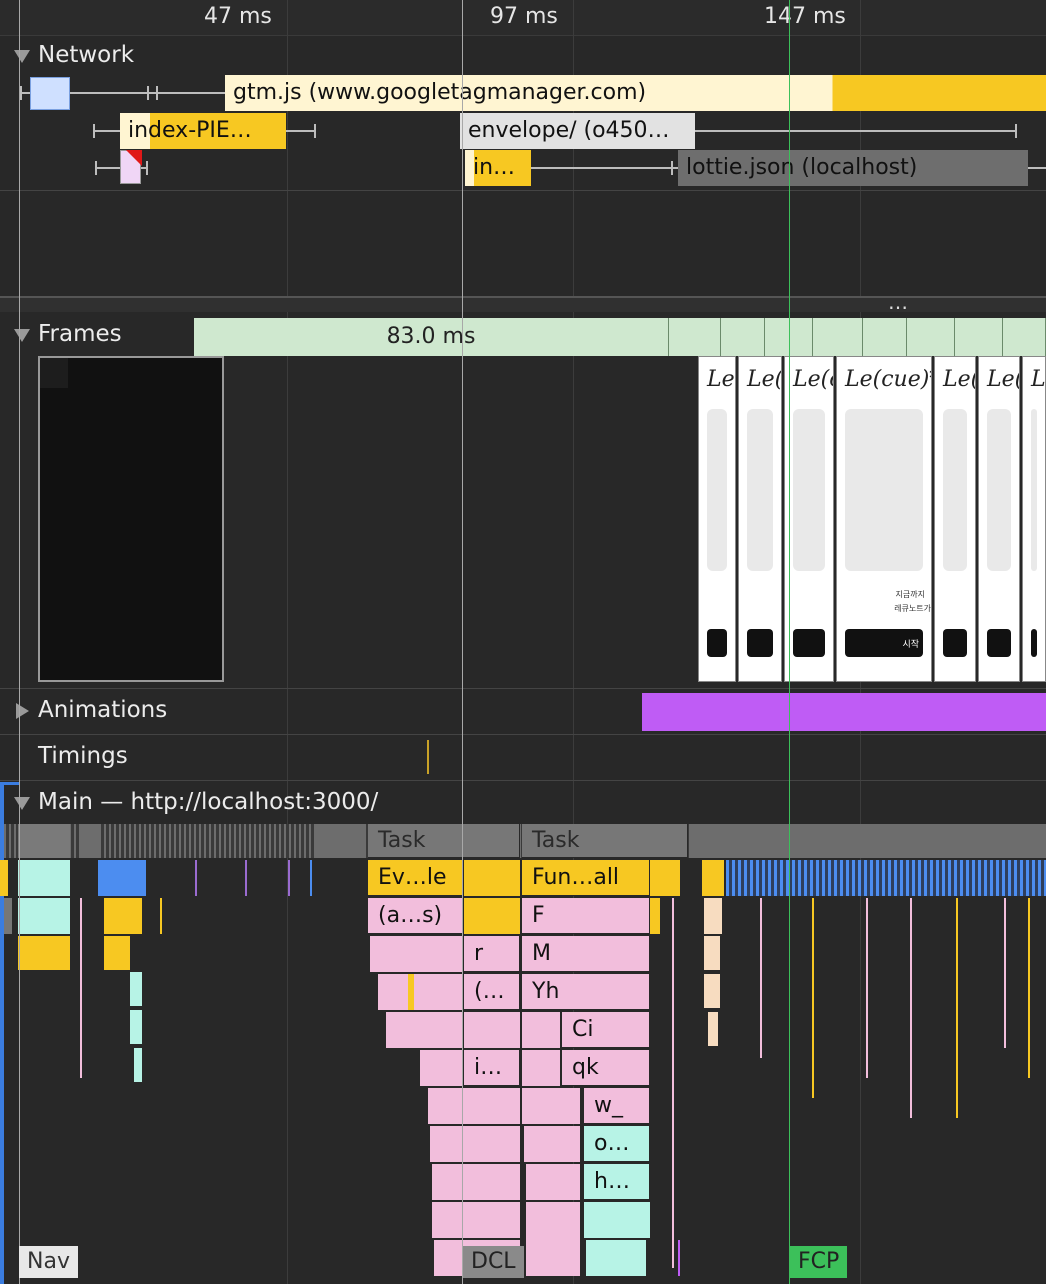 Image resolution: width=1046 pixels, height=1284 pixels. Describe the element at coordinates (606, 1068) in the screenshot. I see `function-call-block: qk` at that location.